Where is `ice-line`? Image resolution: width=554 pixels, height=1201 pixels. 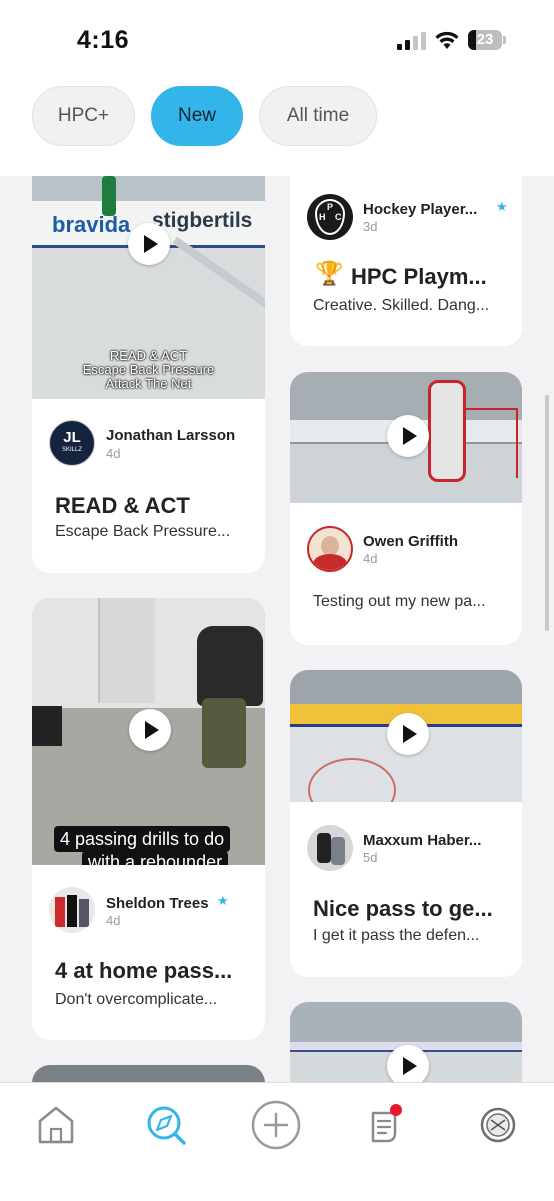
ice-line is located at coordinates (218, 280).